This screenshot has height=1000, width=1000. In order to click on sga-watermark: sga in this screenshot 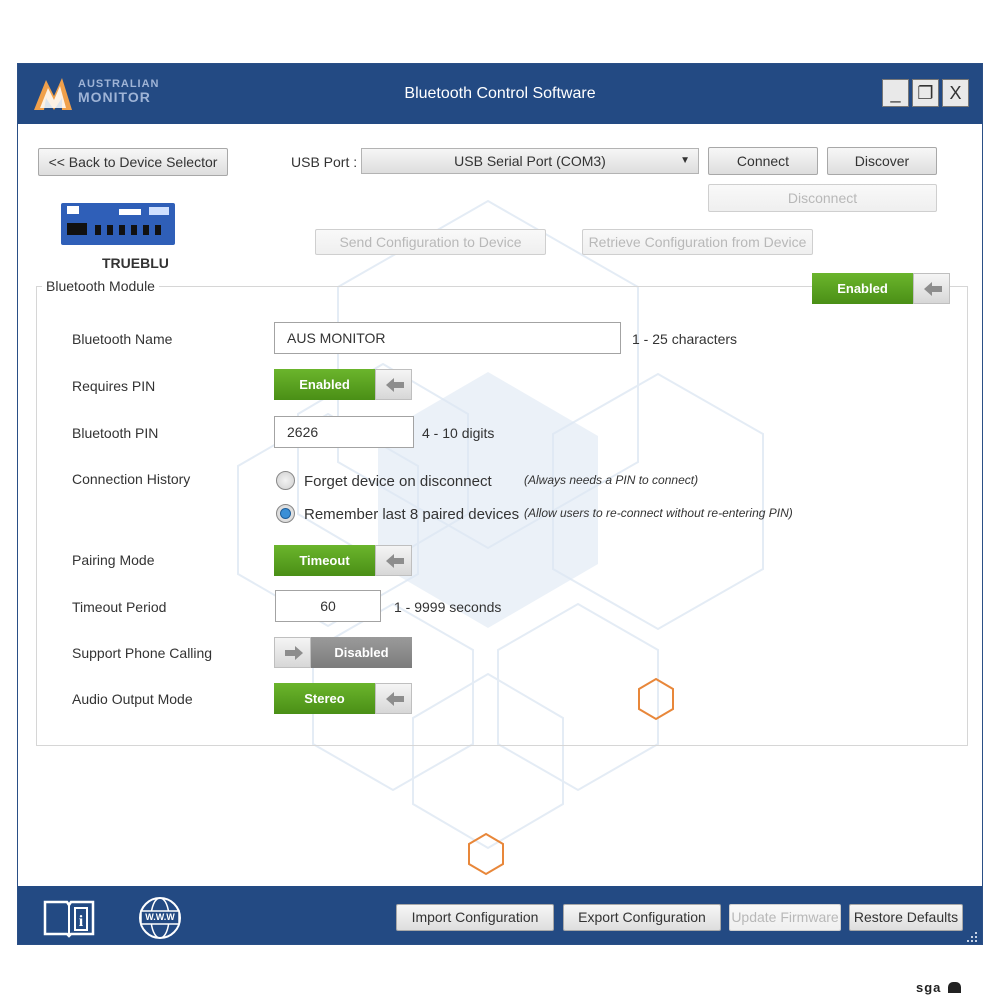, I will do `click(939, 987)`.